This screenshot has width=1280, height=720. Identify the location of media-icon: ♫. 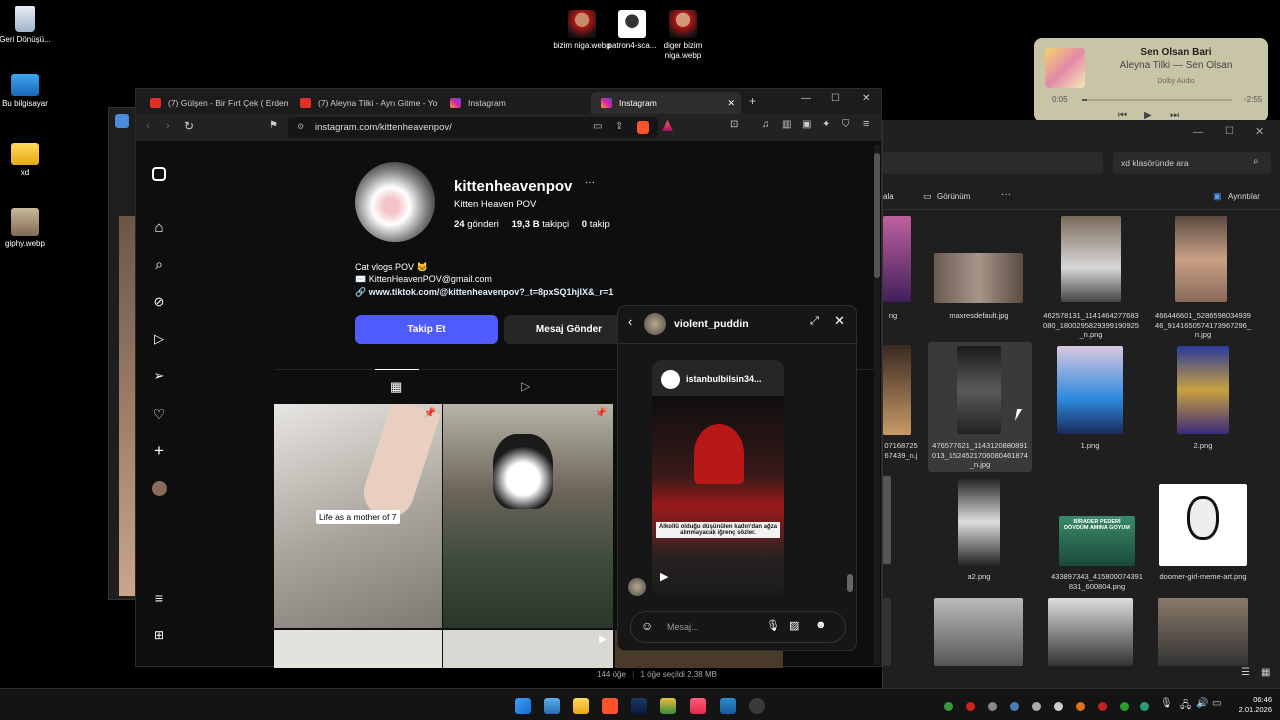
(766, 124).